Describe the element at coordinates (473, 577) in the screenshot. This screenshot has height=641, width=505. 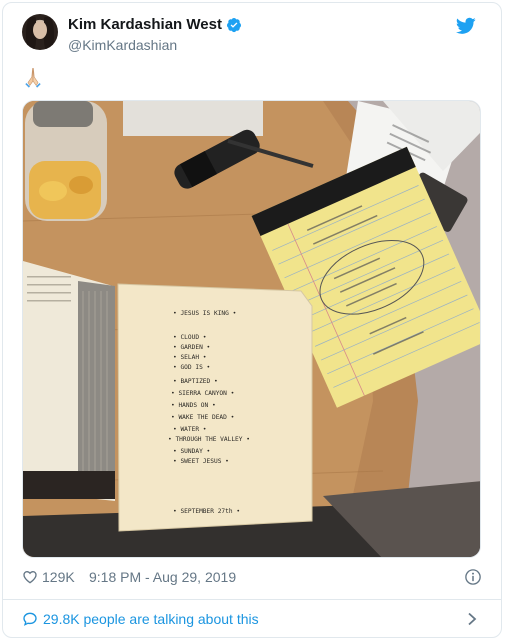
I see `info-icon` at that location.